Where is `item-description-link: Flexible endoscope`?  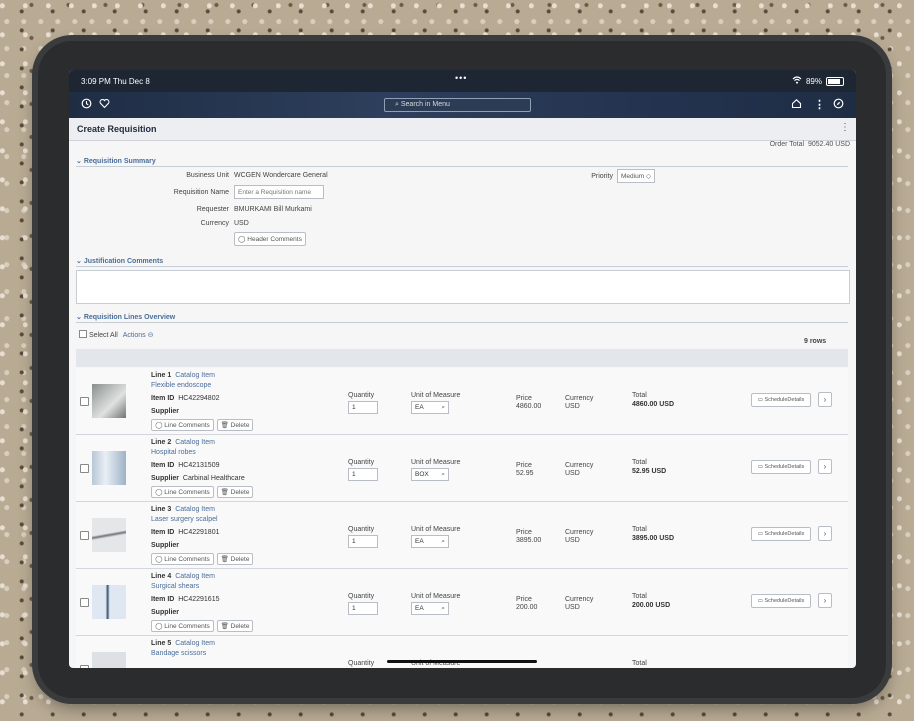 item-description-link: Flexible endoscope is located at coordinates (181, 385).